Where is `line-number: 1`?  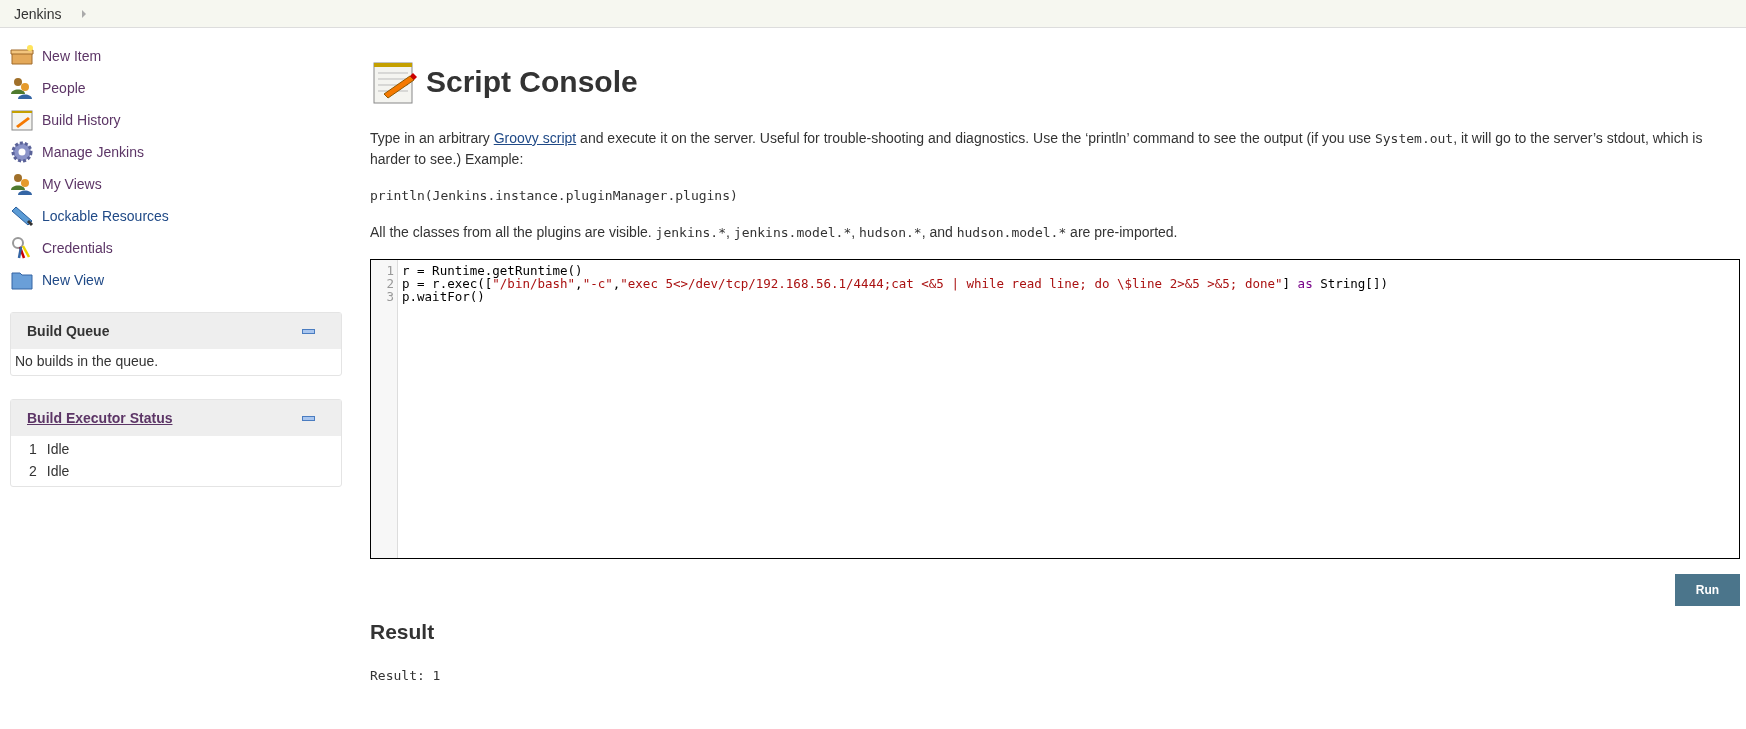
line-number: 1 is located at coordinates (390, 270).